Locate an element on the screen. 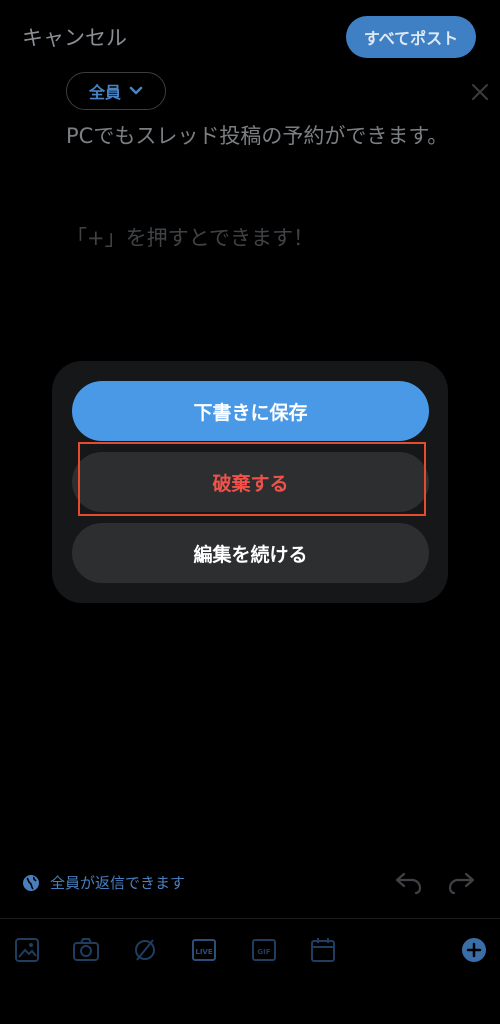 This screenshot has height=1024, width=500. live-label: LIVE is located at coordinates (203, 952).